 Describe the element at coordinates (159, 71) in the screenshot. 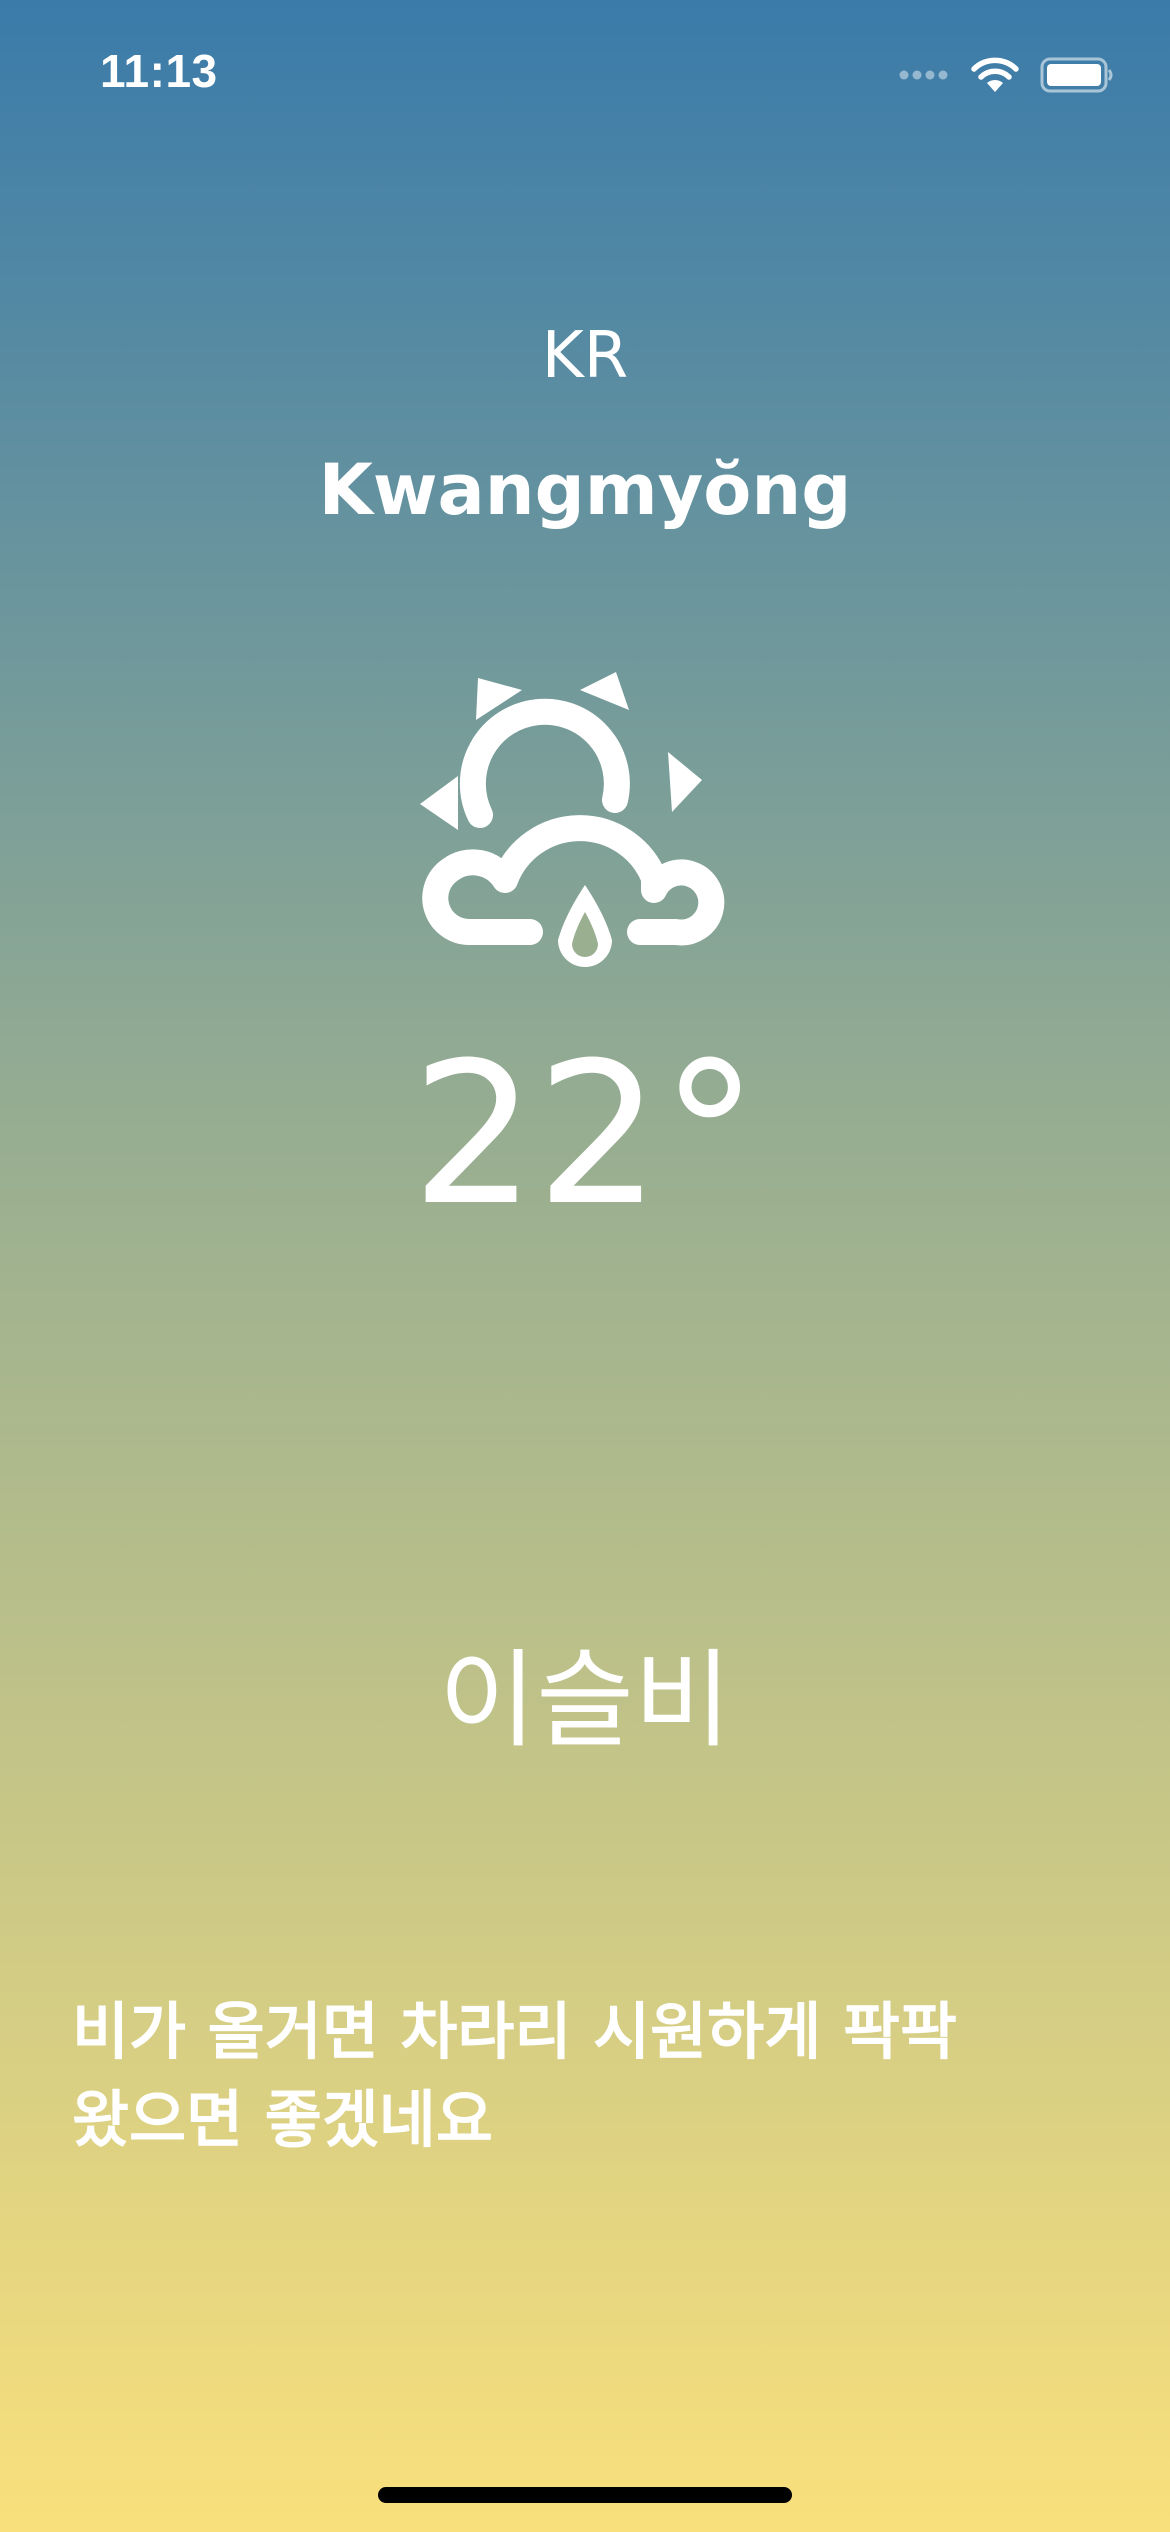

I see `status-time: 11:13` at that location.